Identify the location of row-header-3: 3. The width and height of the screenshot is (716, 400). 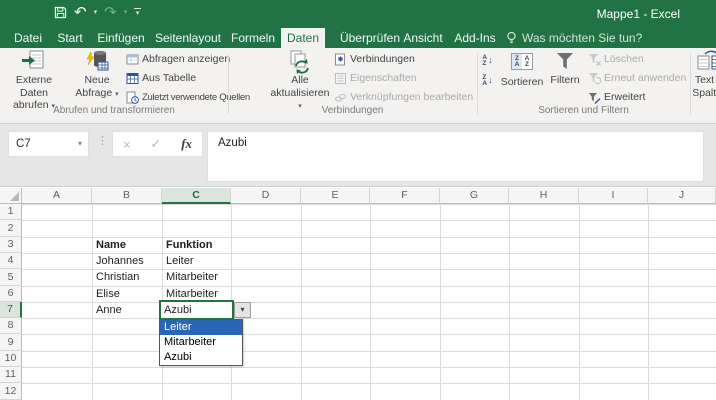
(11, 245).